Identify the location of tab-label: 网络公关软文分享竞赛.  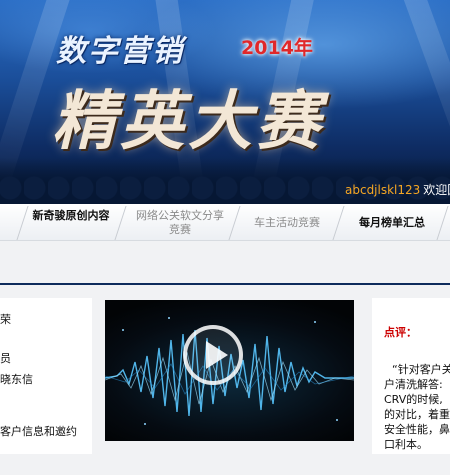
(180, 222).